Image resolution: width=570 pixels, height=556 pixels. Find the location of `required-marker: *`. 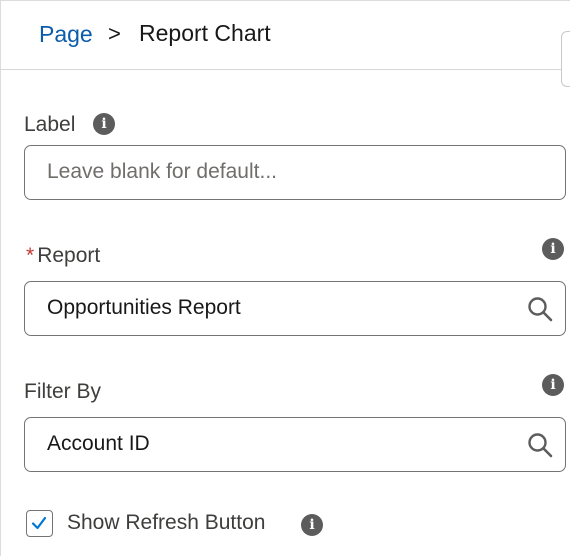

required-marker: * is located at coordinates (30, 255).